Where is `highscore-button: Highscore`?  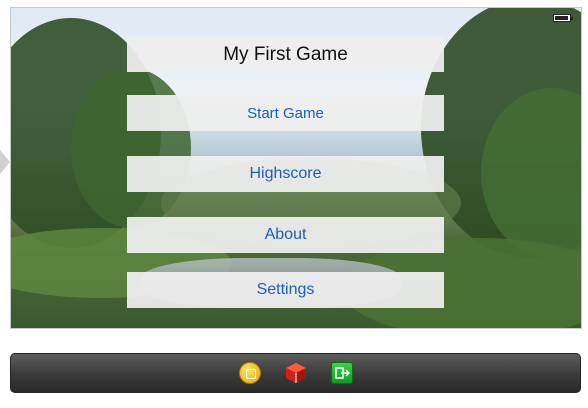
highscore-button: Highscore is located at coordinates (285, 174).